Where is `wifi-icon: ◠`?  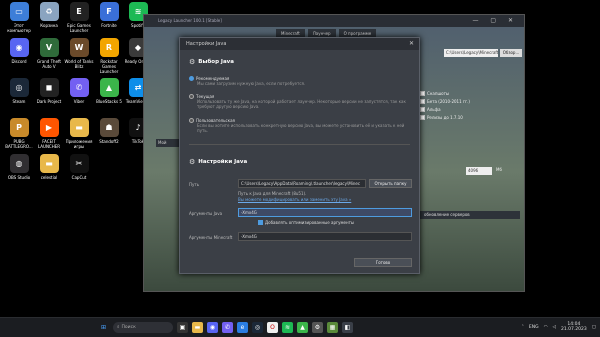
wifi-icon: ◠ is located at coordinates (546, 327).